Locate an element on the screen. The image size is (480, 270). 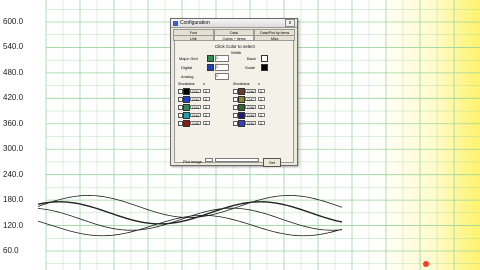
y-tick-label: 240.0 is located at coordinates (13, 174).